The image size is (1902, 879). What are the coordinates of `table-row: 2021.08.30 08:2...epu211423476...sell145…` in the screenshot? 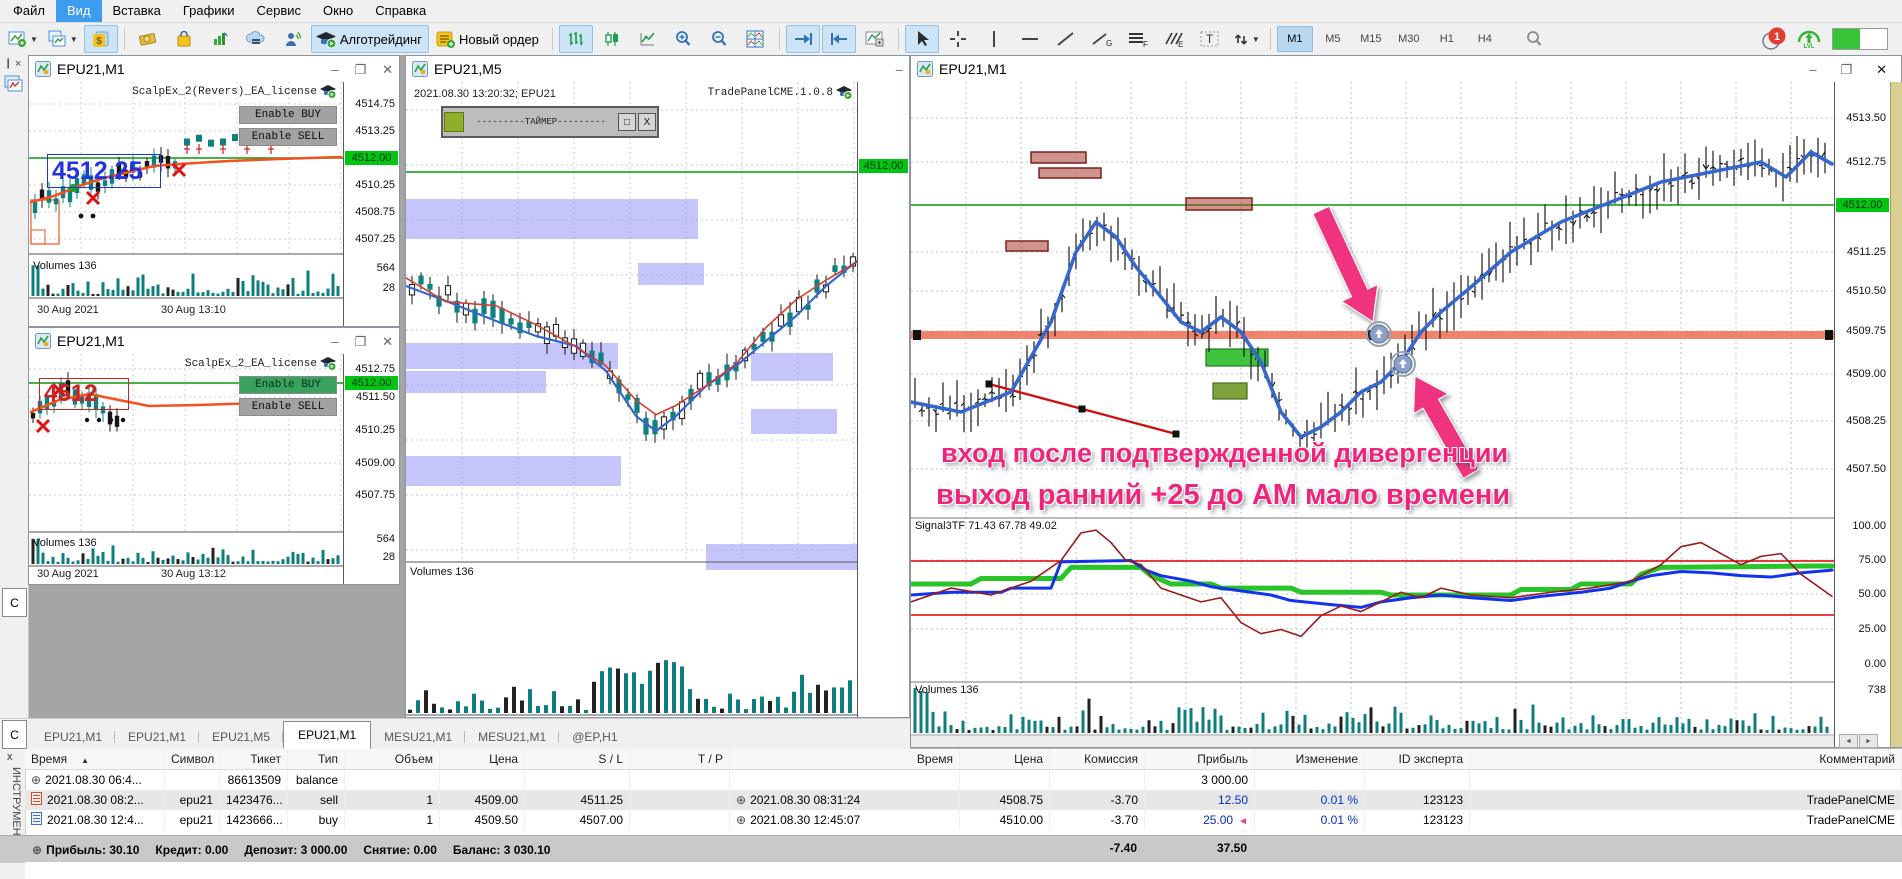 It's located at (963, 800).